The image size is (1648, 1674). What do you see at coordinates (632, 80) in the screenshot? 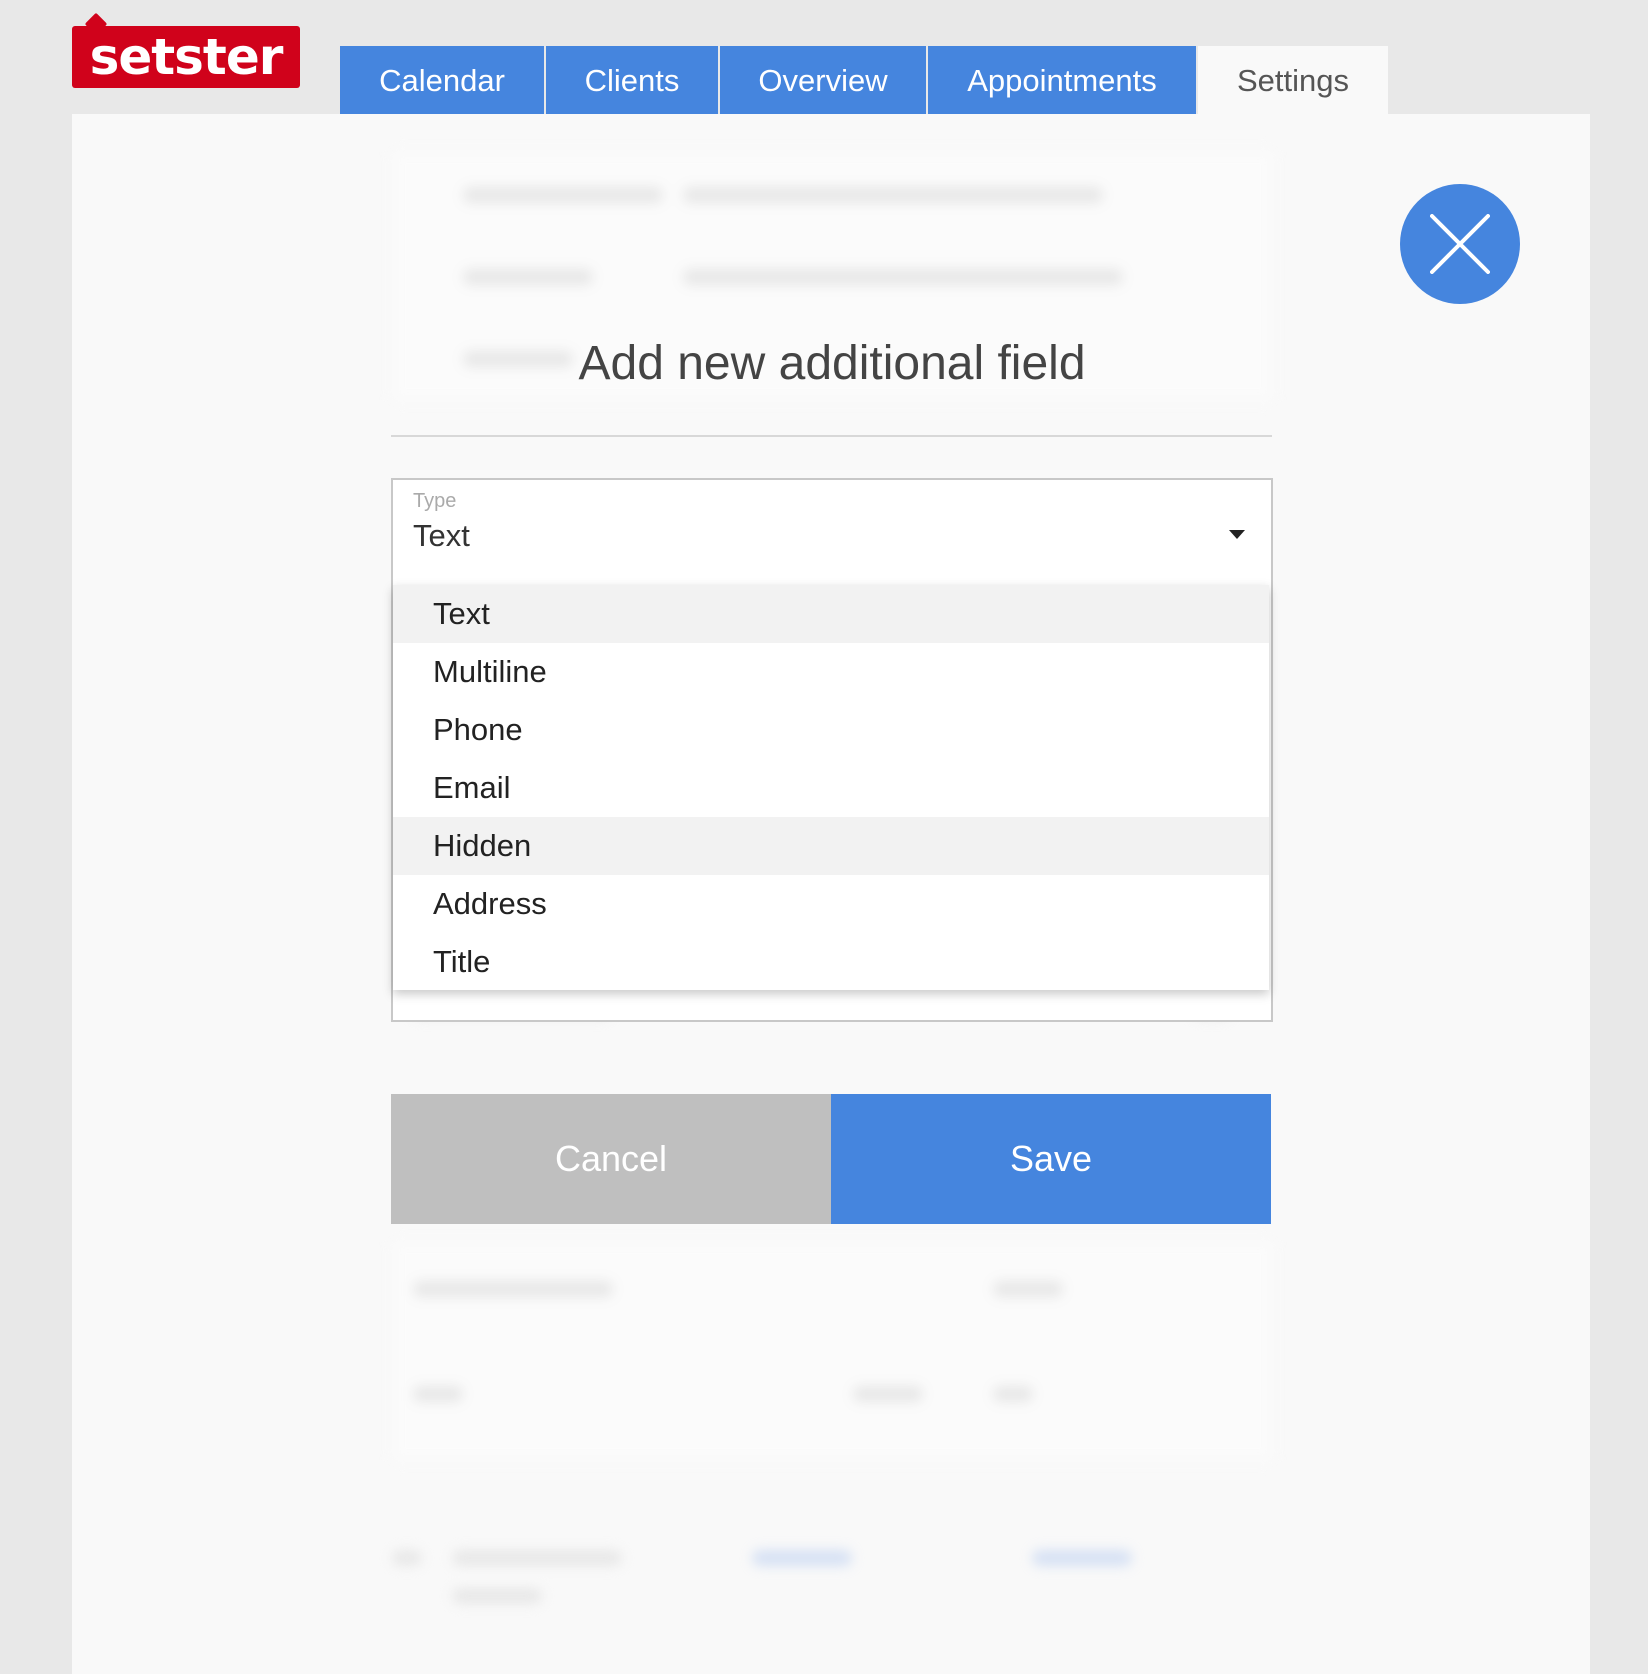
I see `tab-clients: Clients` at bounding box center [632, 80].